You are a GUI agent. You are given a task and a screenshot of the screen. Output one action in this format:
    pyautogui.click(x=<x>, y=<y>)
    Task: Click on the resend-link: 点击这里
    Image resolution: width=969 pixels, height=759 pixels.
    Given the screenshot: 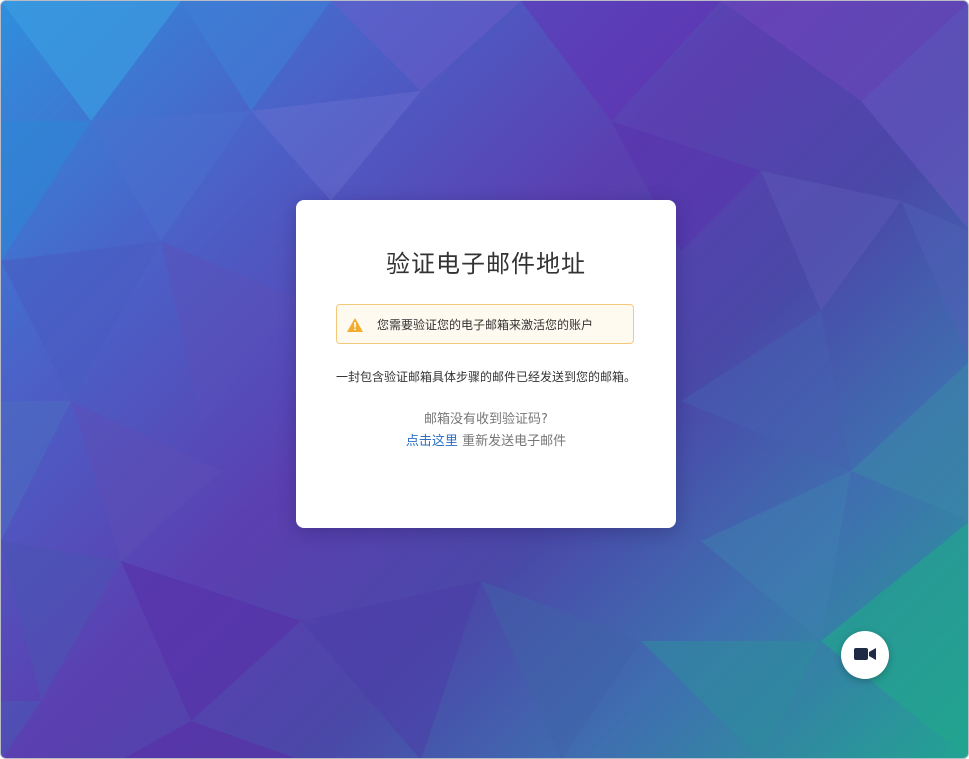 What is the action you would take?
    pyautogui.click(x=432, y=441)
    